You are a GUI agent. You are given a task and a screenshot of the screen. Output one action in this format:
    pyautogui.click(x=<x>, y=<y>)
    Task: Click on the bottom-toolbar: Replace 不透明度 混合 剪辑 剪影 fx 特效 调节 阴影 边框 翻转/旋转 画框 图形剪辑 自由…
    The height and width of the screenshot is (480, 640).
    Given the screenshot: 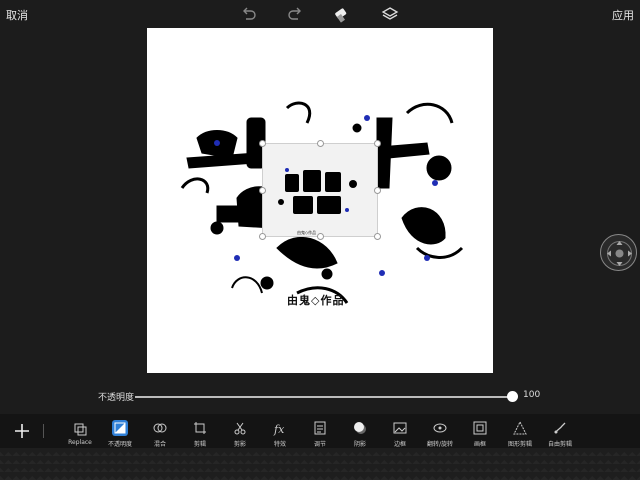 What is the action you would take?
    pyautogui.click(x=320, y=431)
    